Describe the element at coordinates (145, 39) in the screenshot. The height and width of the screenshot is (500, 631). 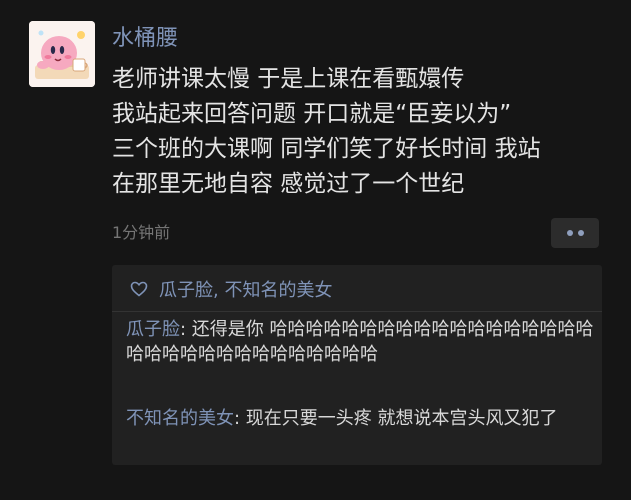
I see `username: 水桶腰` at that location.